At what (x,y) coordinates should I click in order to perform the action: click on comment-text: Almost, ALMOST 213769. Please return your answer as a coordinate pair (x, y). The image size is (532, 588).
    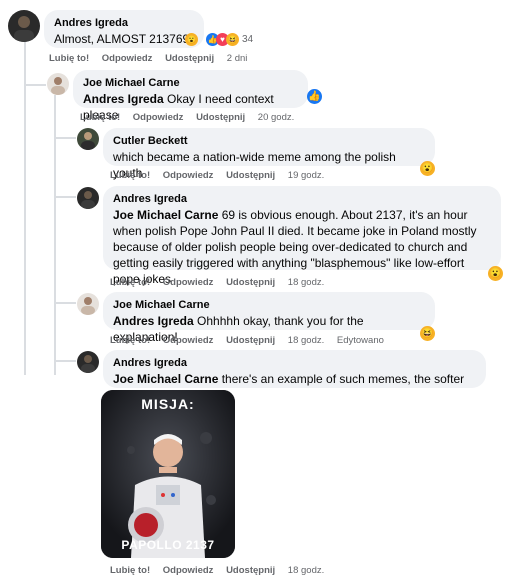
    Looking at the image, I should click on (122, 39).